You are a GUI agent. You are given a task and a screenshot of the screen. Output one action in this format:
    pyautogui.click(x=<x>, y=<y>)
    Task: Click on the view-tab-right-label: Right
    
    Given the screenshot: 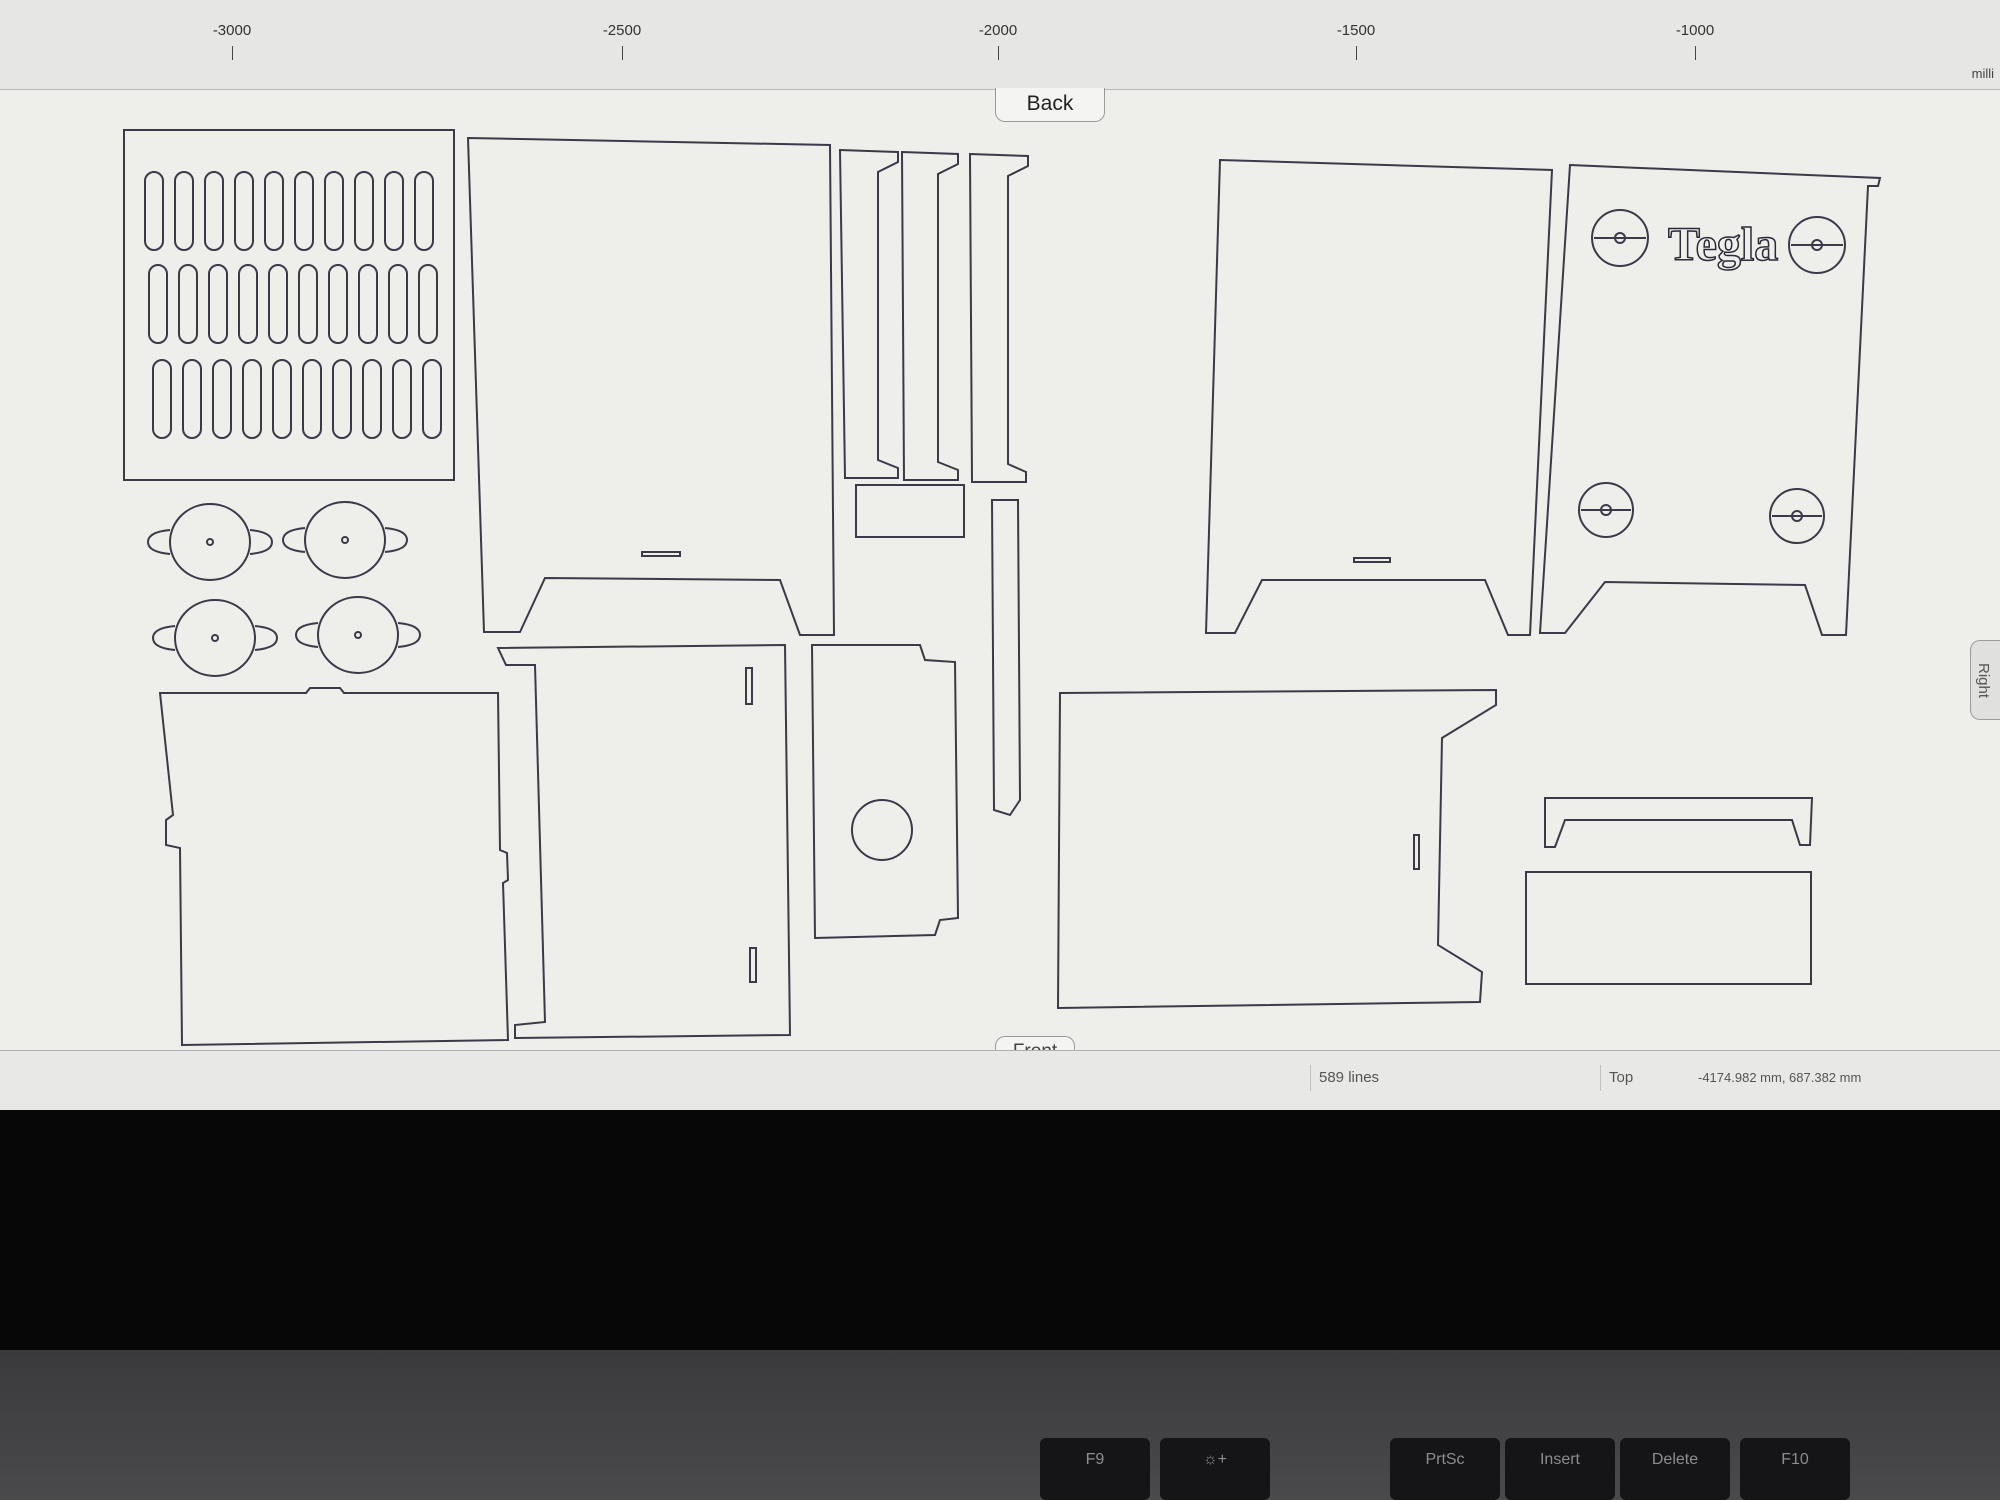 What is the action you would take?
    pyautogui.click(x=1983, y=681)
    